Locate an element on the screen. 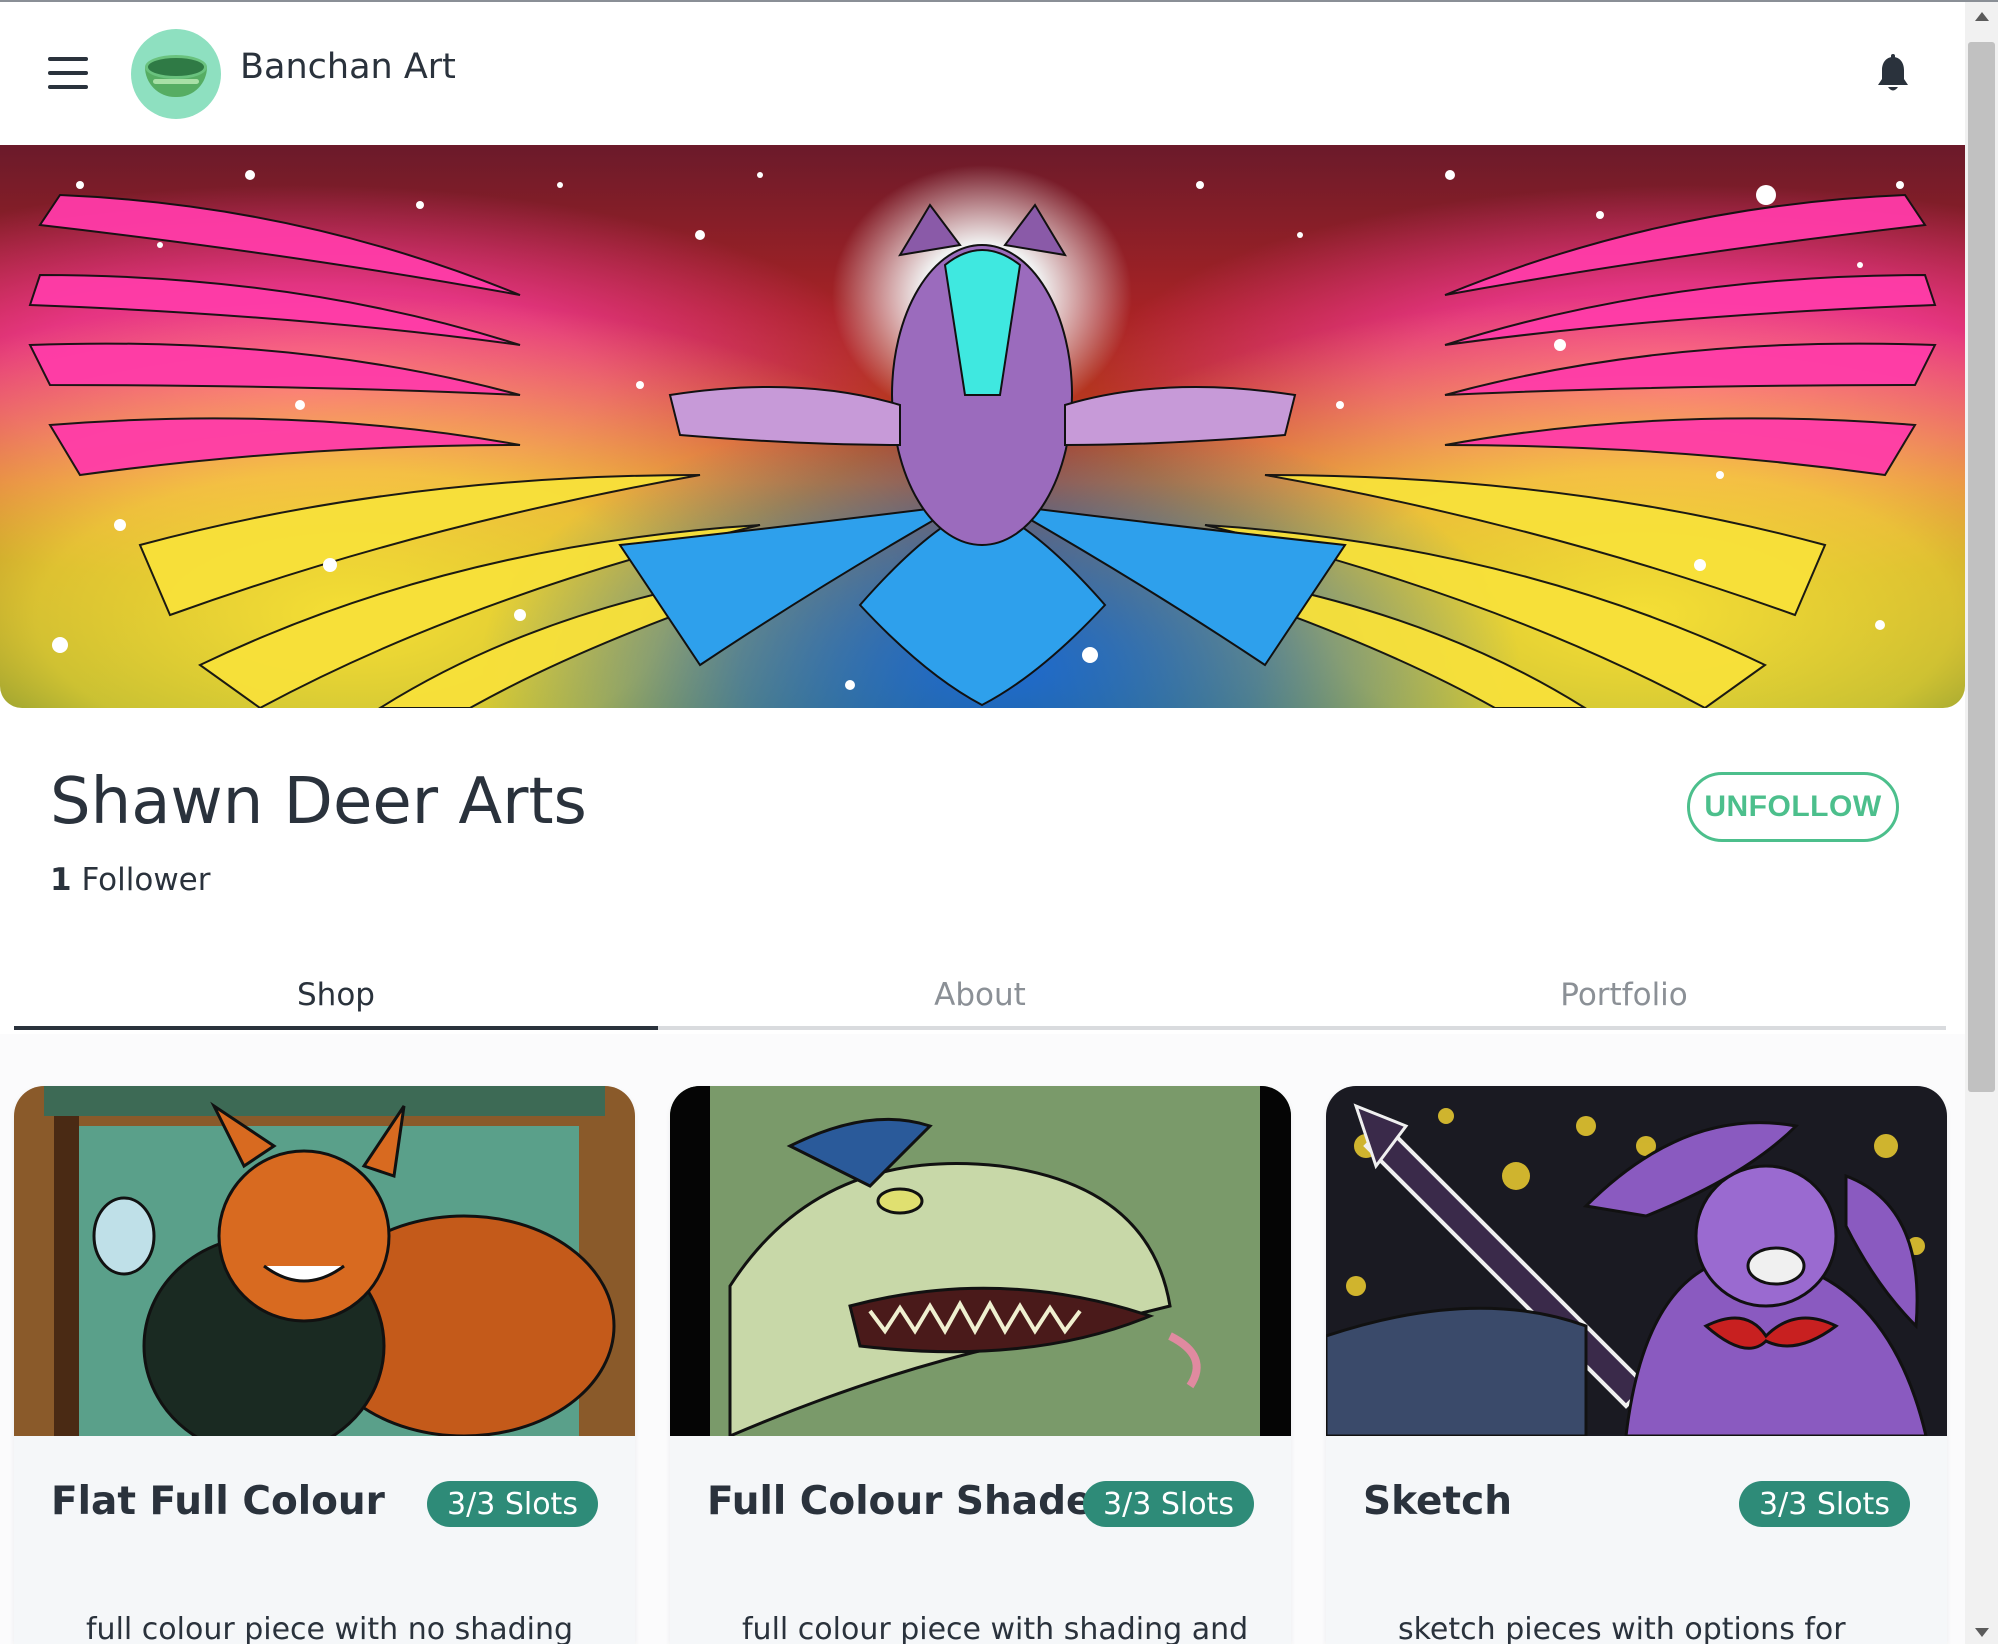 This screenshot has width=1998, height=1644. page-scrollbar is located at coordinates (1981, 823).